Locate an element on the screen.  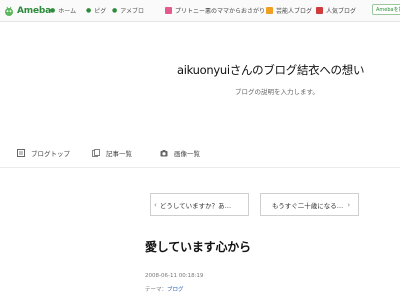
logo-text: Ameba is located at coordinates (34, 10).